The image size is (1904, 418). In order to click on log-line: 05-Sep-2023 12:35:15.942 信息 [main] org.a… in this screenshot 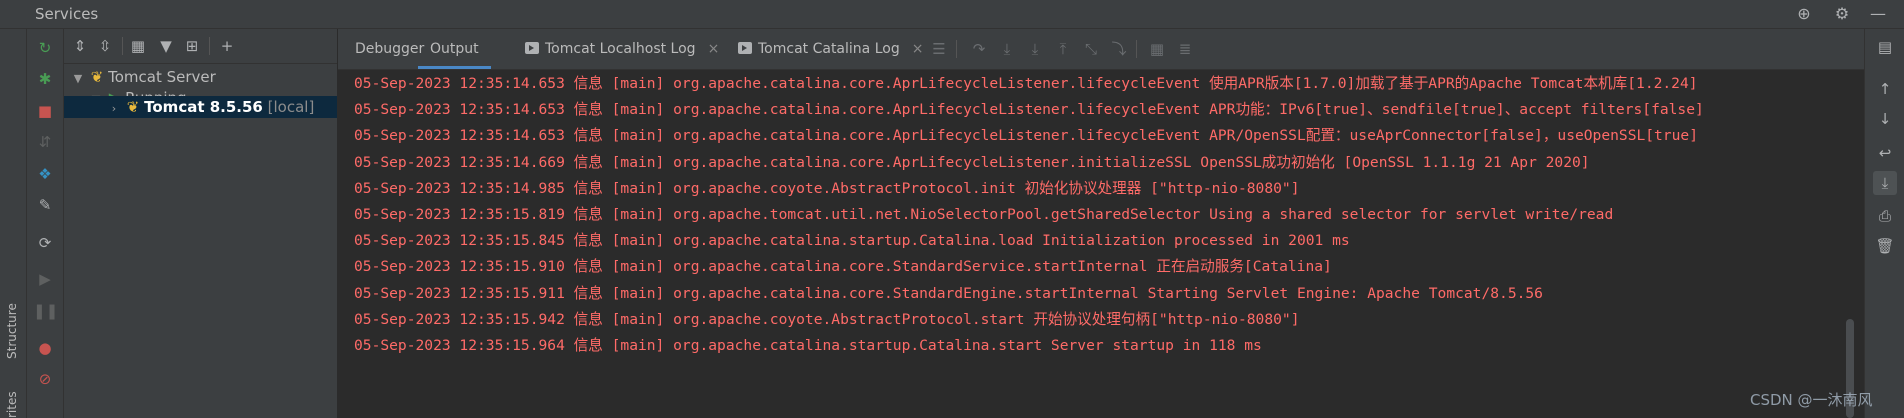, I will do `click(827, 319)`.